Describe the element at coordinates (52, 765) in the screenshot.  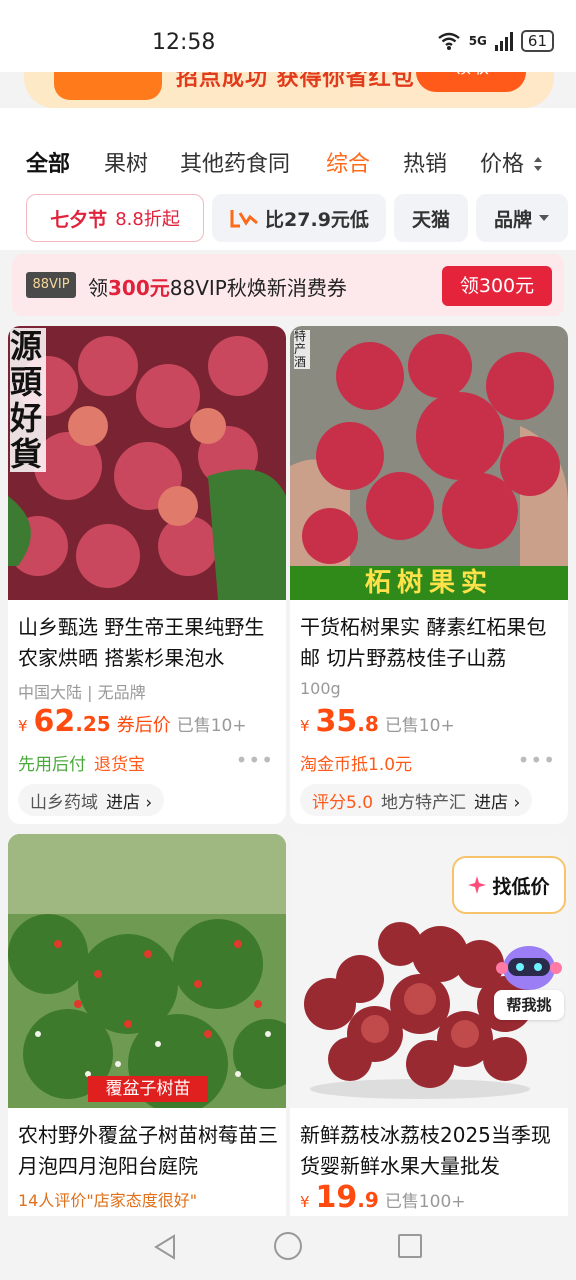
I see `pay-later-tag: 先用后付` at that location.